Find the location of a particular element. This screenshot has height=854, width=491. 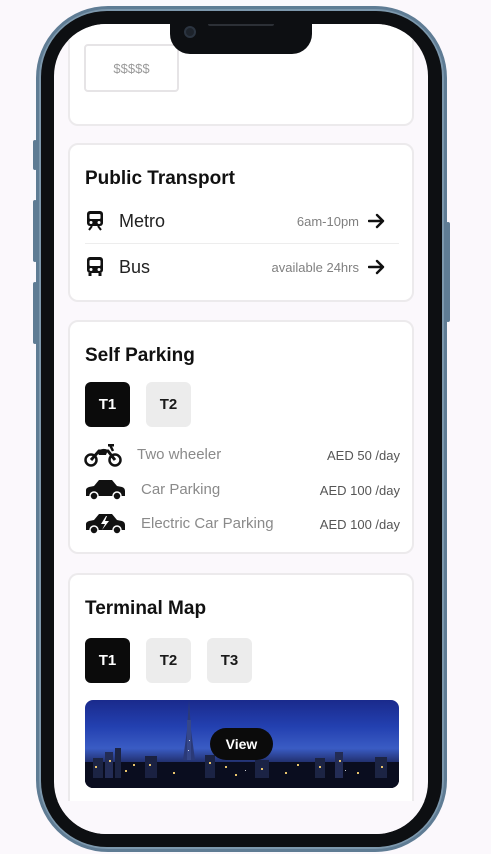

parking-terminal-t1-button: T1 is located at coordinates (107, 404).